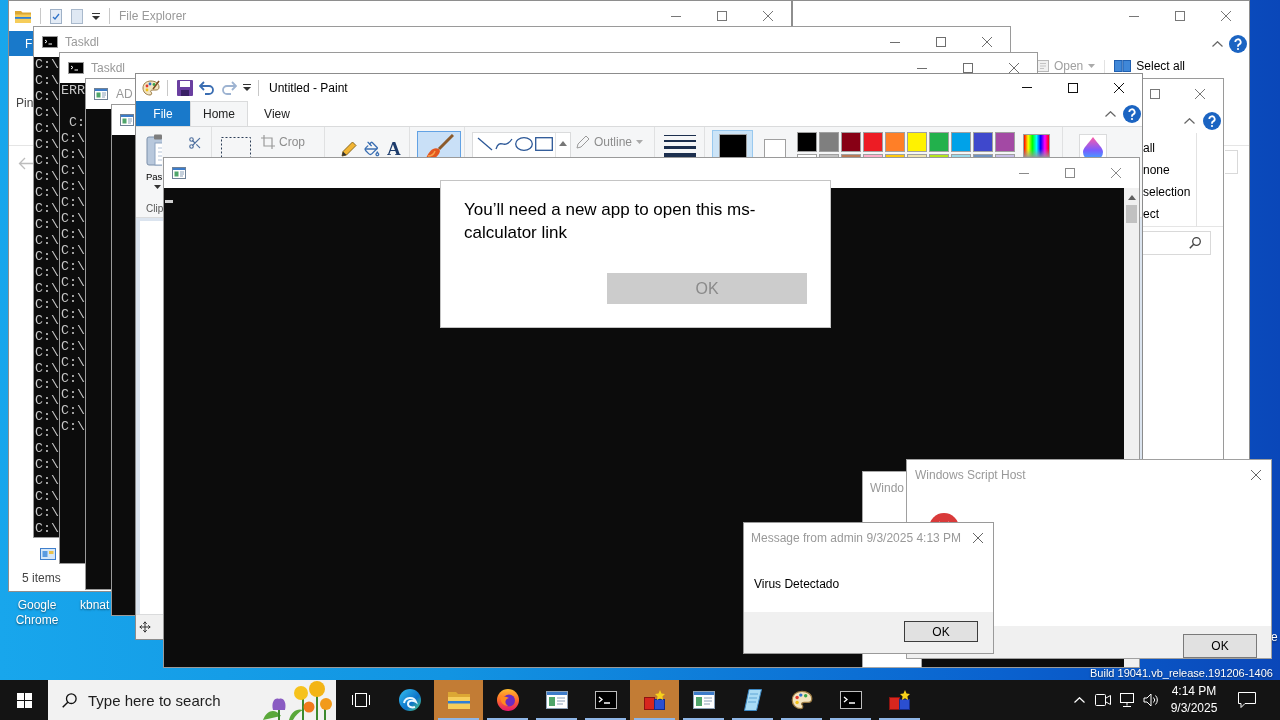 This screenshot has width=1280, height=720. I want to click on search-field, so click(1177, 243).